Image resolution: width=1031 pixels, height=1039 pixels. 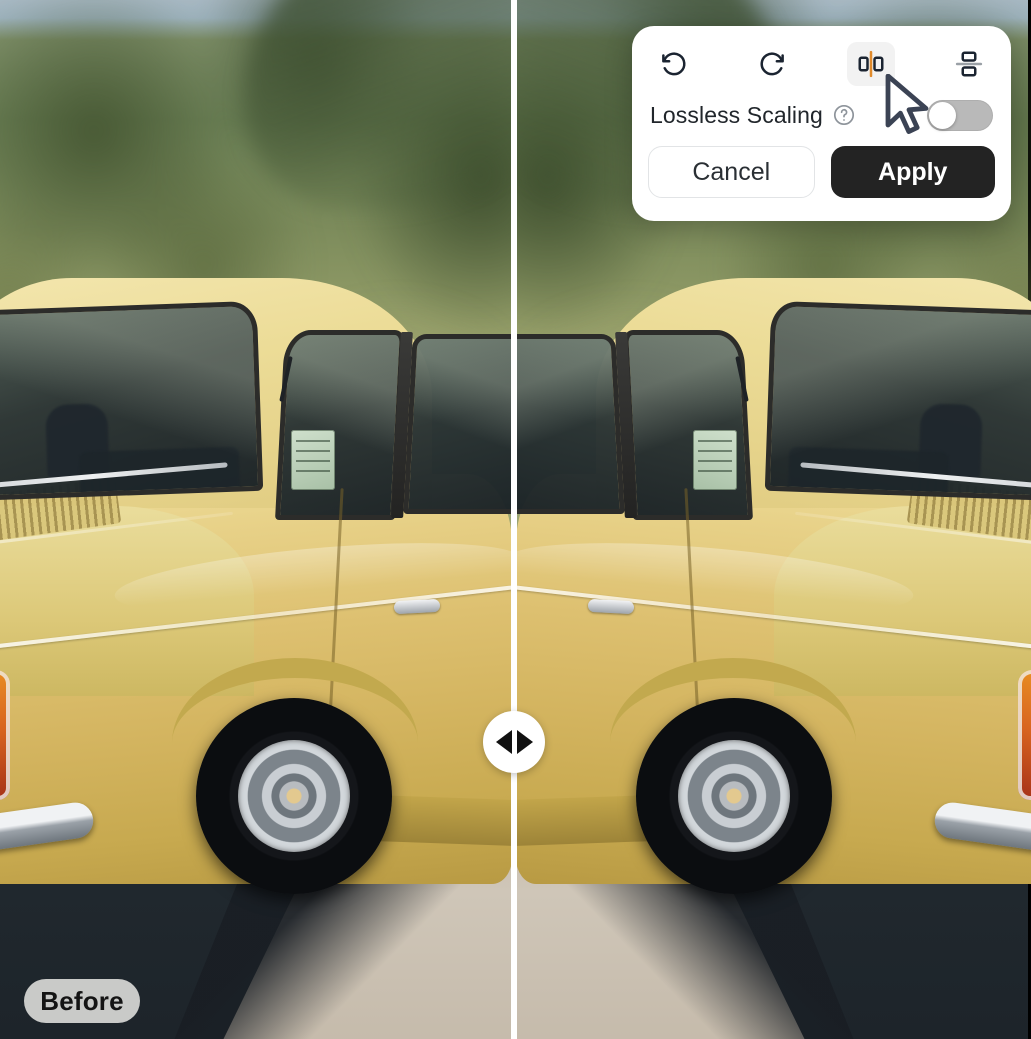 I want to click on compare-divider, so click(x=514, y=519).